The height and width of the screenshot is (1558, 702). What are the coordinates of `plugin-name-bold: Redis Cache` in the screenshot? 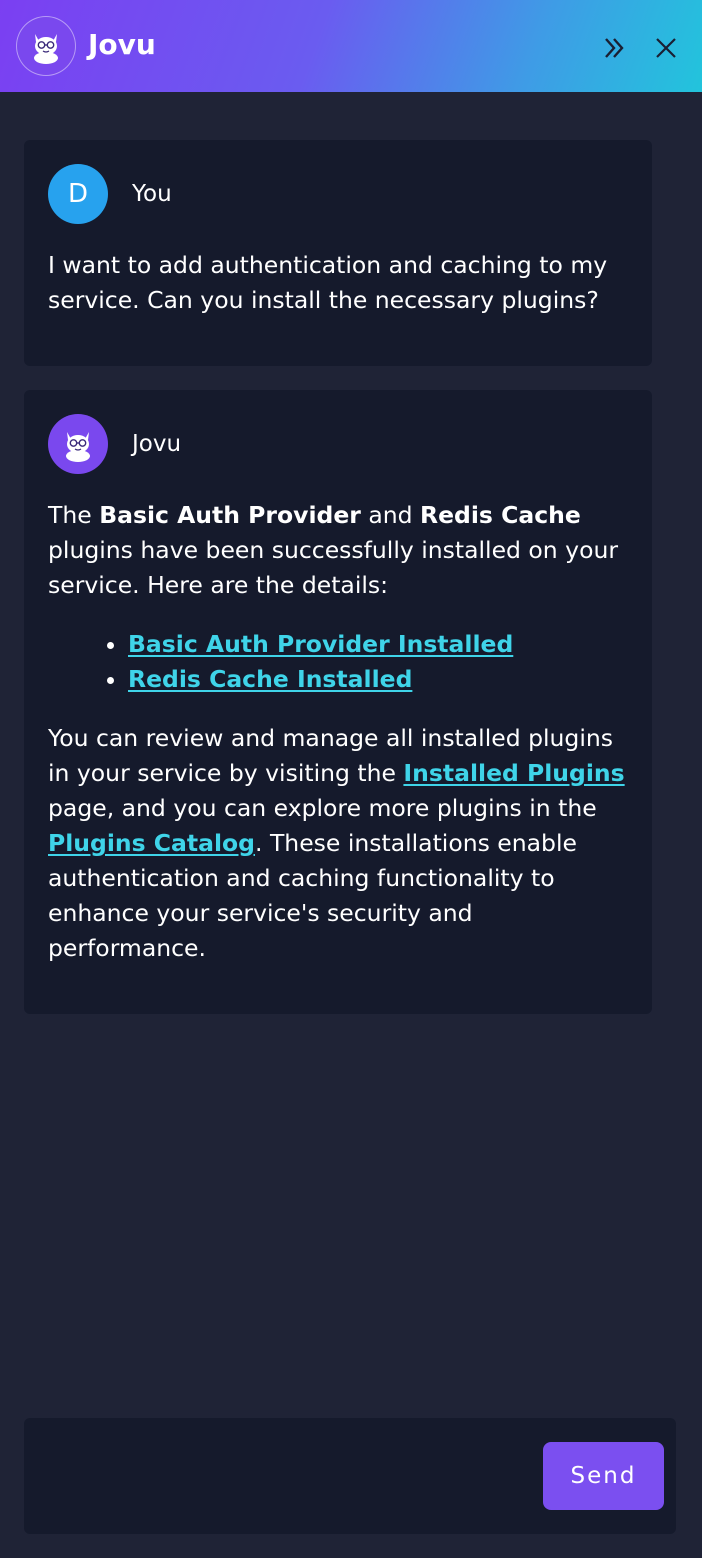 It's located at (500, 515).